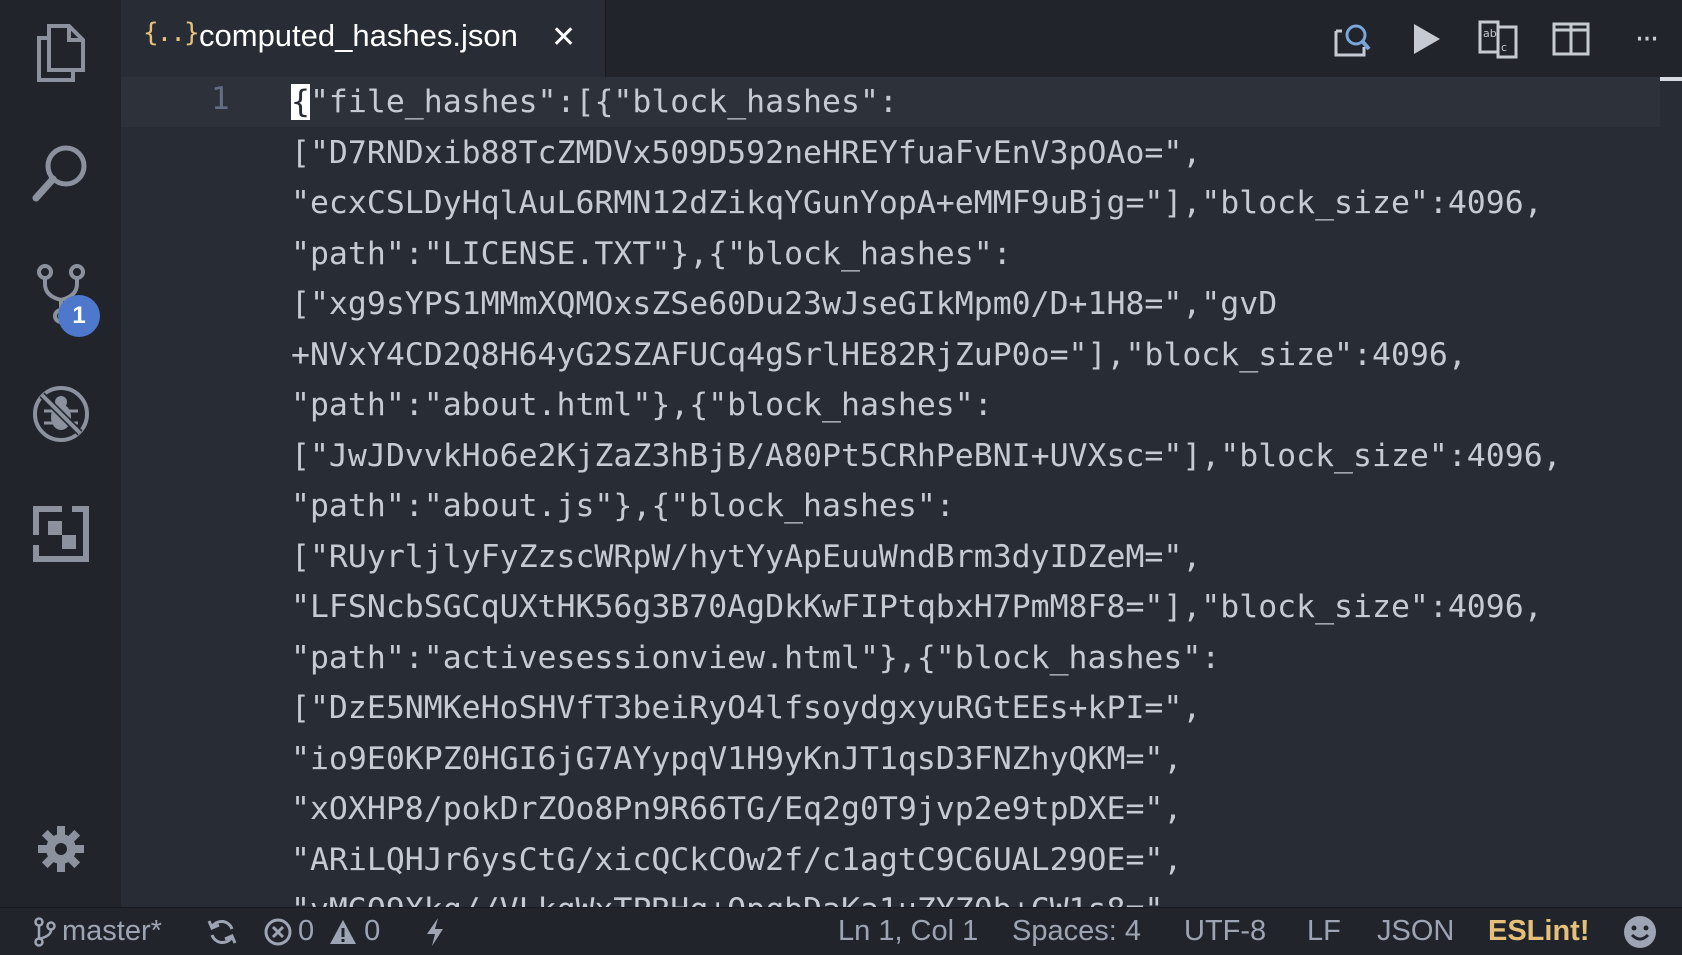 The width and height of the screenshot is (1682, 955). Describe the element at coordinates (358, 35) in the screenshot. I see `tab-title: computed_hashes.json` at that location.